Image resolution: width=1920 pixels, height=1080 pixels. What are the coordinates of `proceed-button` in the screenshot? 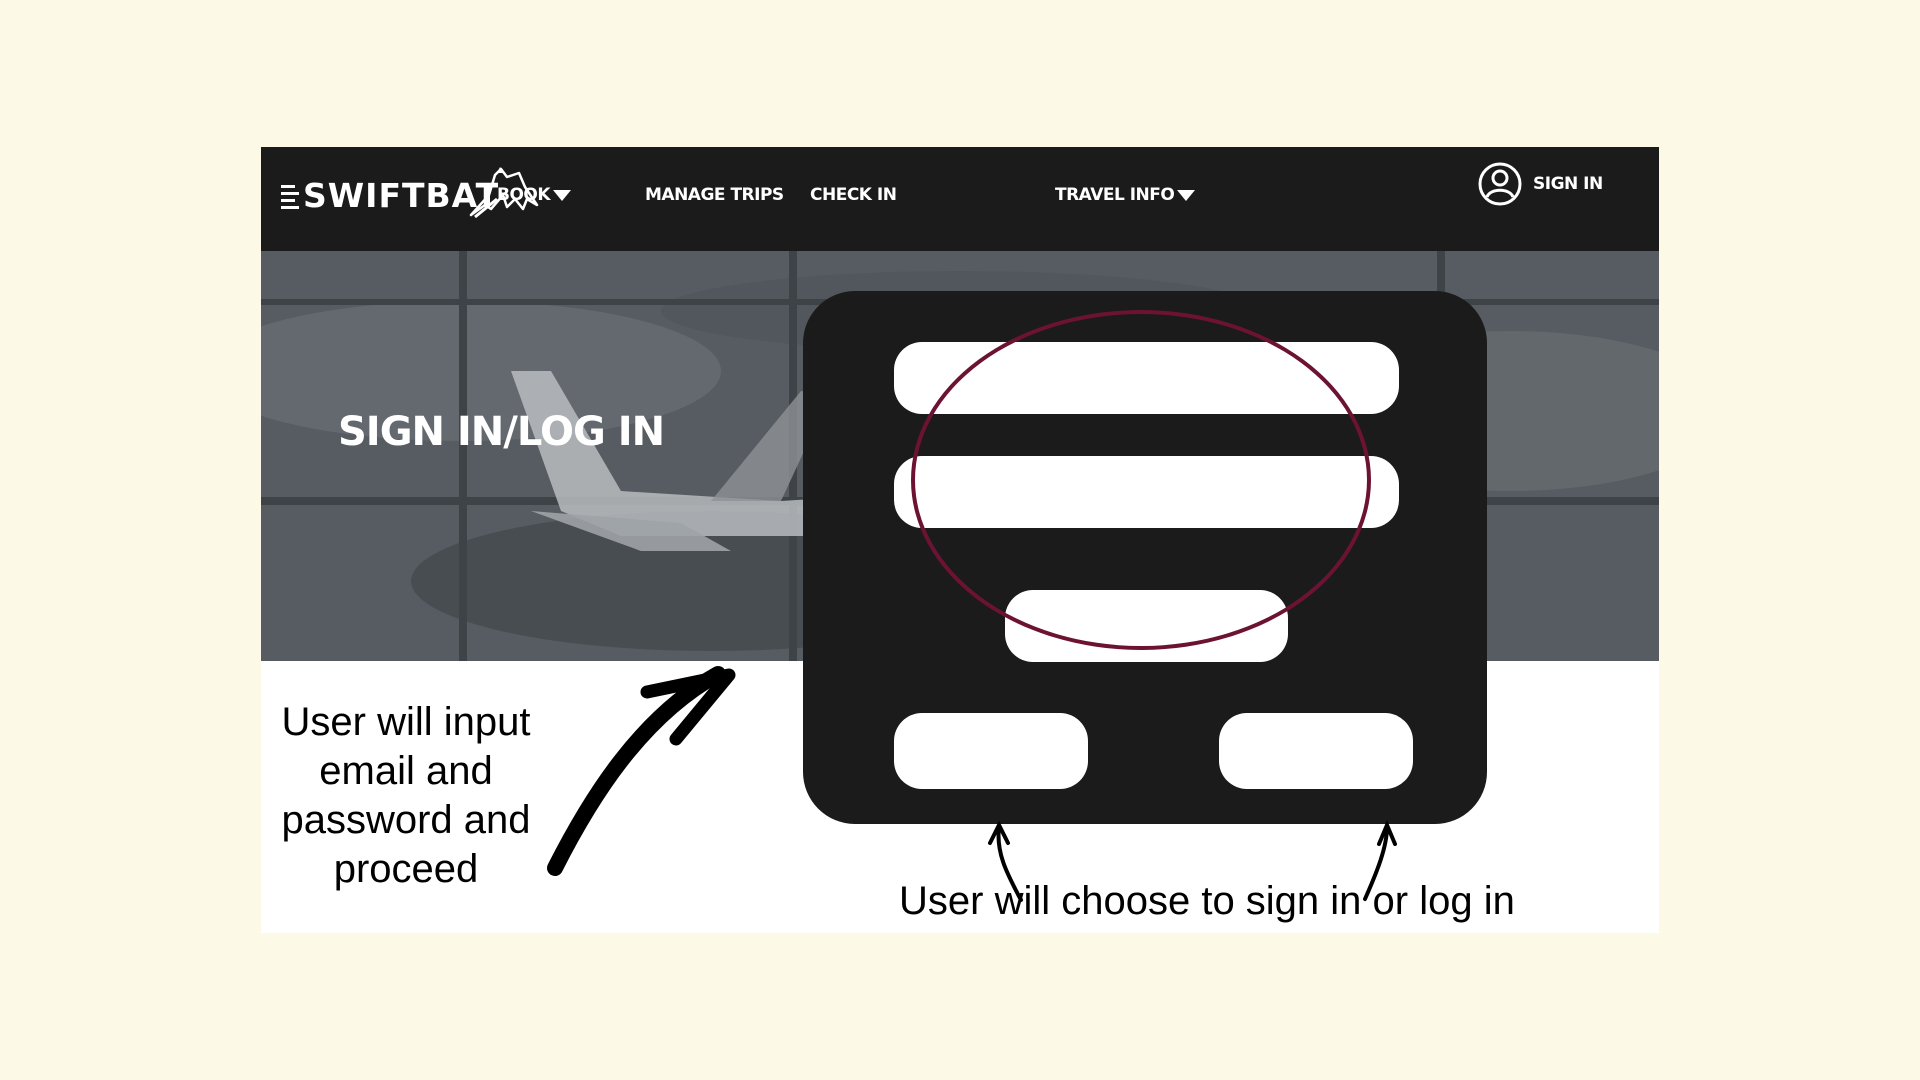 It's located at (1146, 626).